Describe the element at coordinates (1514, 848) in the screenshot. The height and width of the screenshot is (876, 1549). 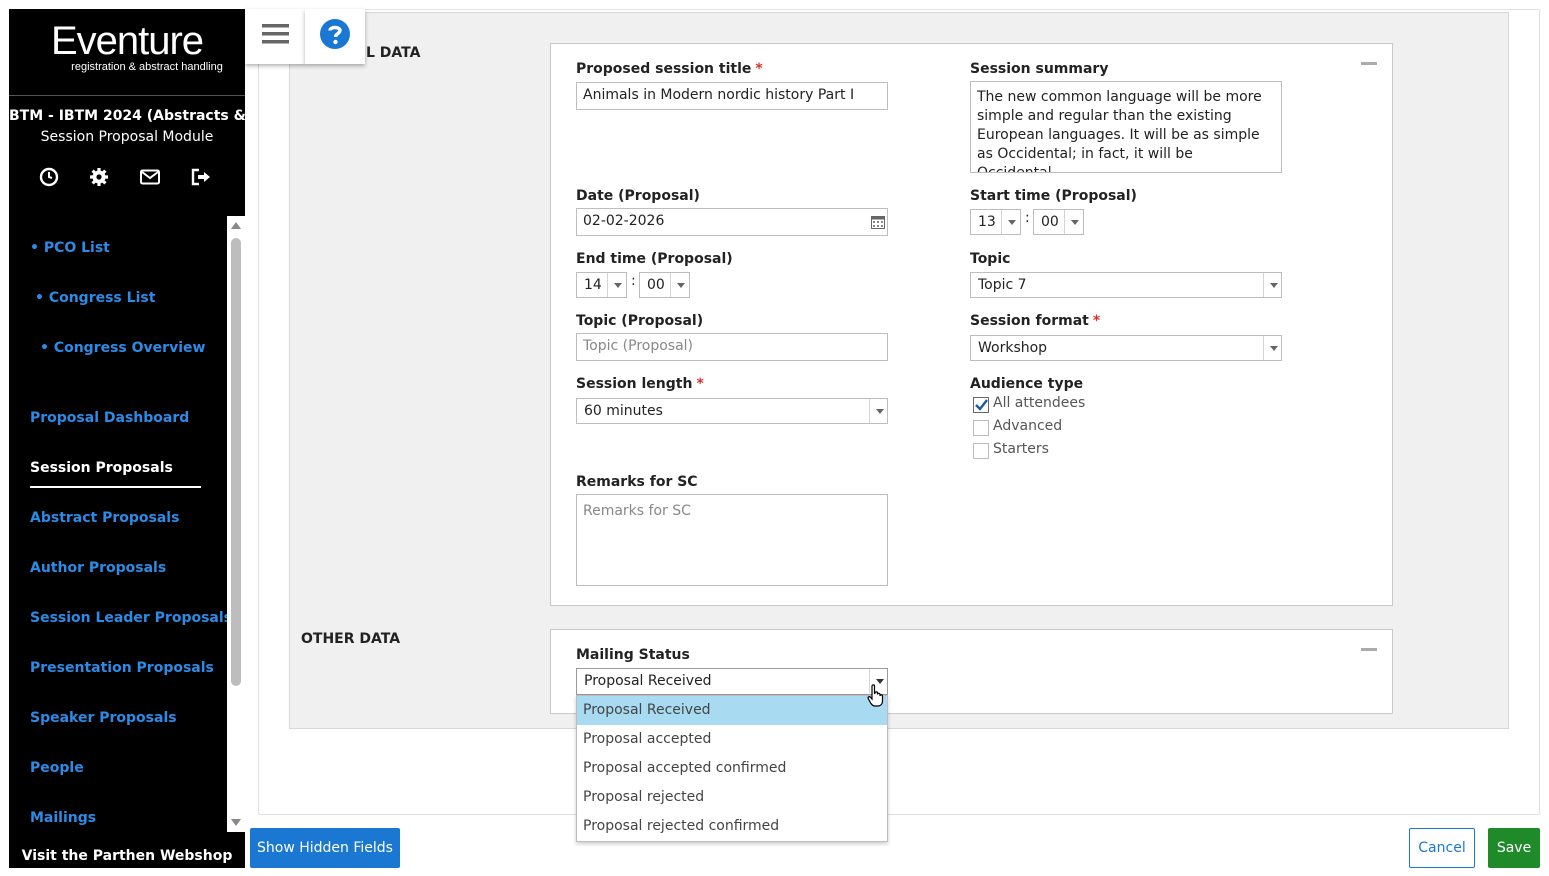
I see `save-button: Save` at that location.